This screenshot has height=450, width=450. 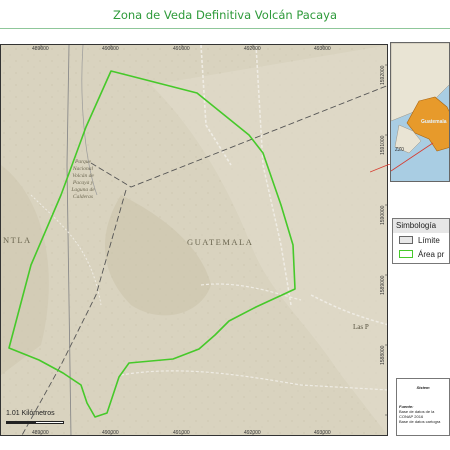 What do you see at coordinates (30, 413) in the screenshot?
I see `scale-label: 1.01 Kilómetros` at bounding box center [30, 413].